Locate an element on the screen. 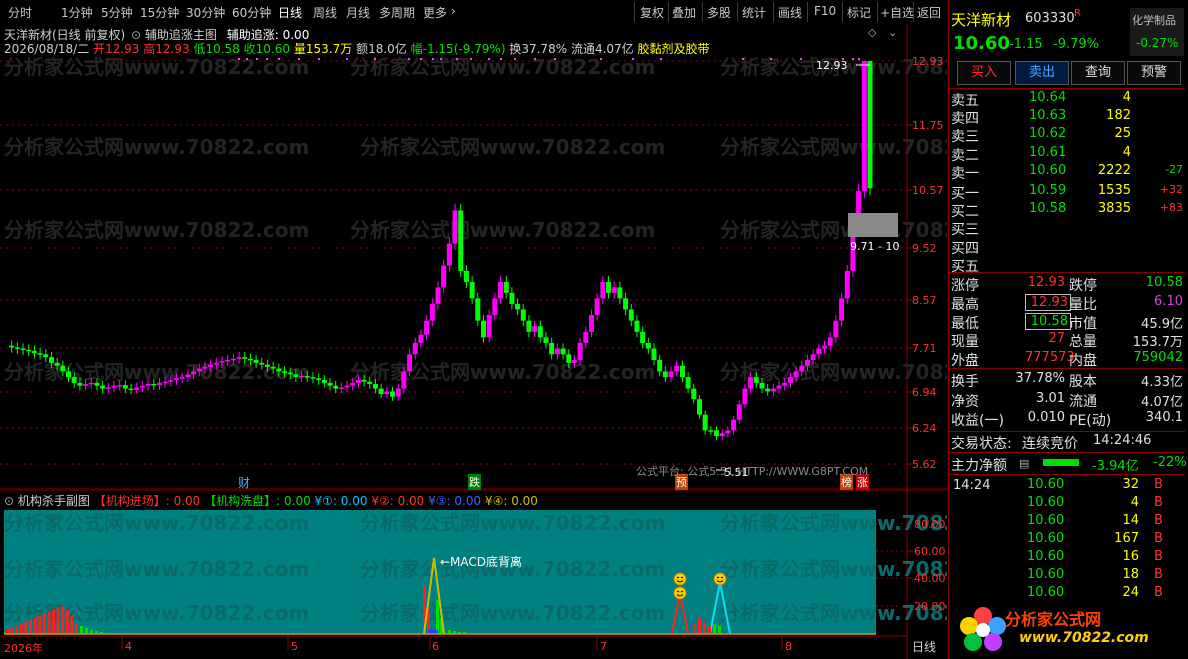 This screenshot has width=1188, height=659. tool-f10-button: F10 is located at coordinates (825, 11).